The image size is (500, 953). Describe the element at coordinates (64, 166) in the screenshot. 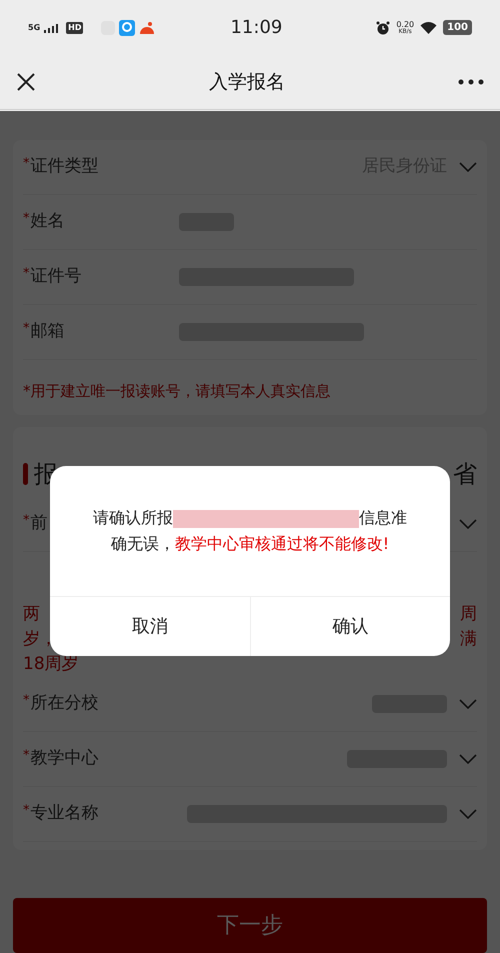

I see `field-label: 证件类型` at that location.